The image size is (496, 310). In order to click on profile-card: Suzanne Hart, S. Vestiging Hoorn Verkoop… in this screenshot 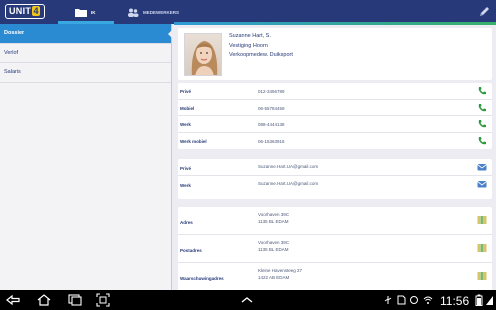, I will do `click(335, 54)`.